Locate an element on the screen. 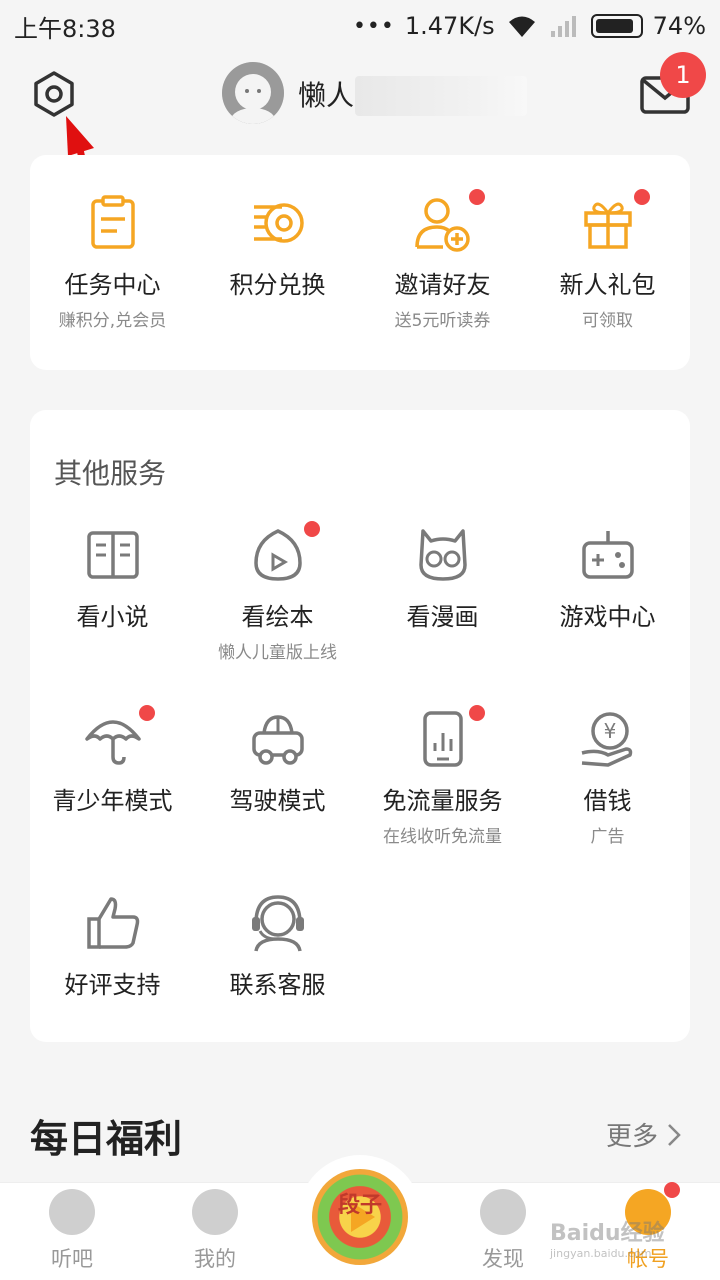 The height and width of the screenshot is (1280, 720). service-rate-us: 好评支持 is located at coordinates (112, 965).